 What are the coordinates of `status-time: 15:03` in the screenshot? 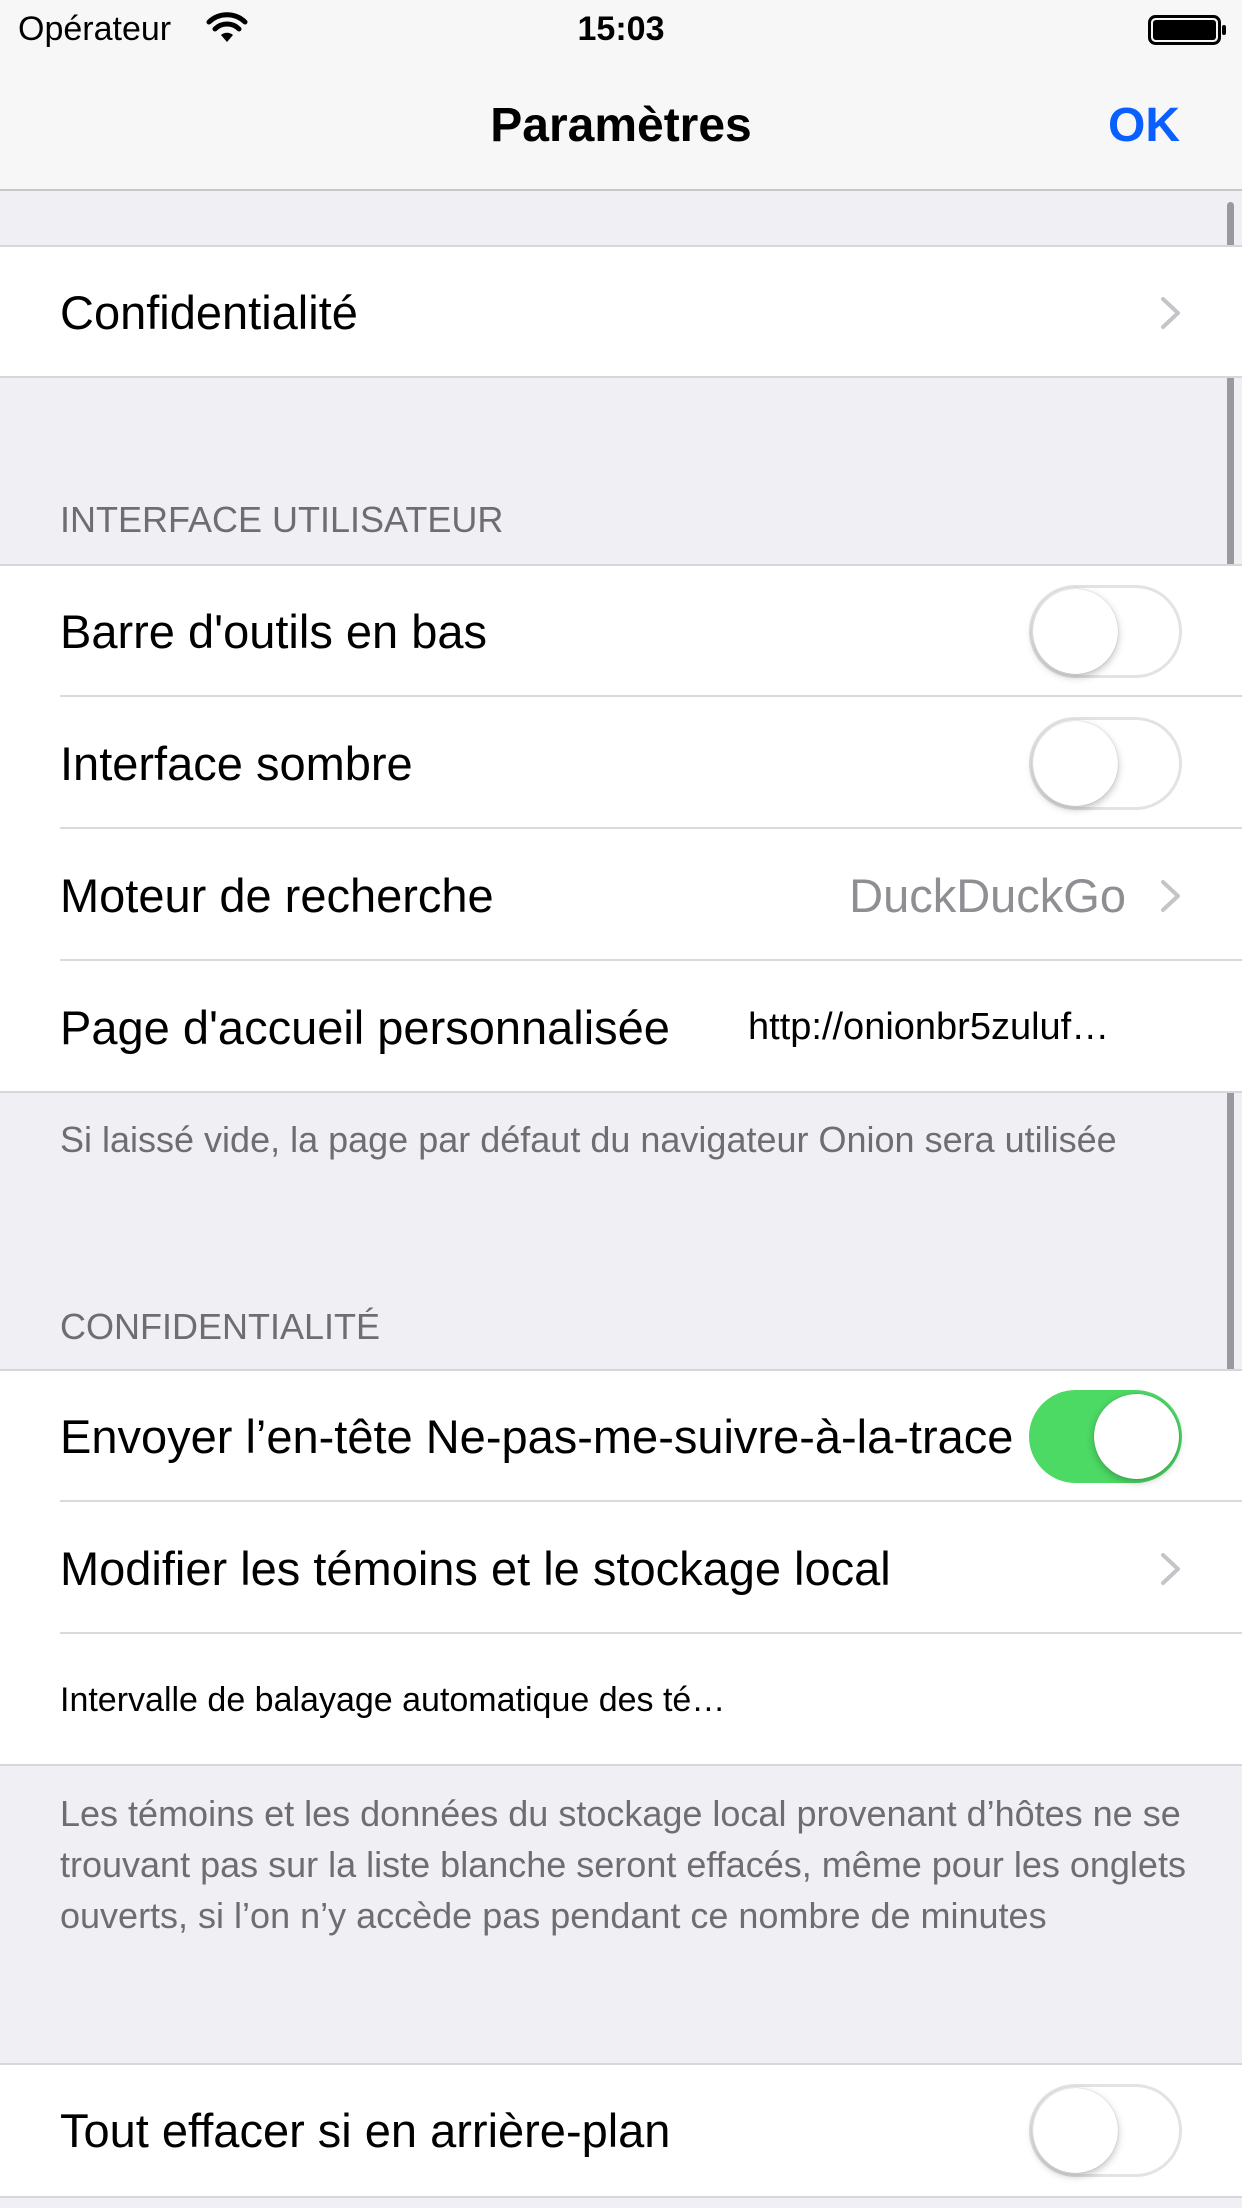 It's located at (621, 29).